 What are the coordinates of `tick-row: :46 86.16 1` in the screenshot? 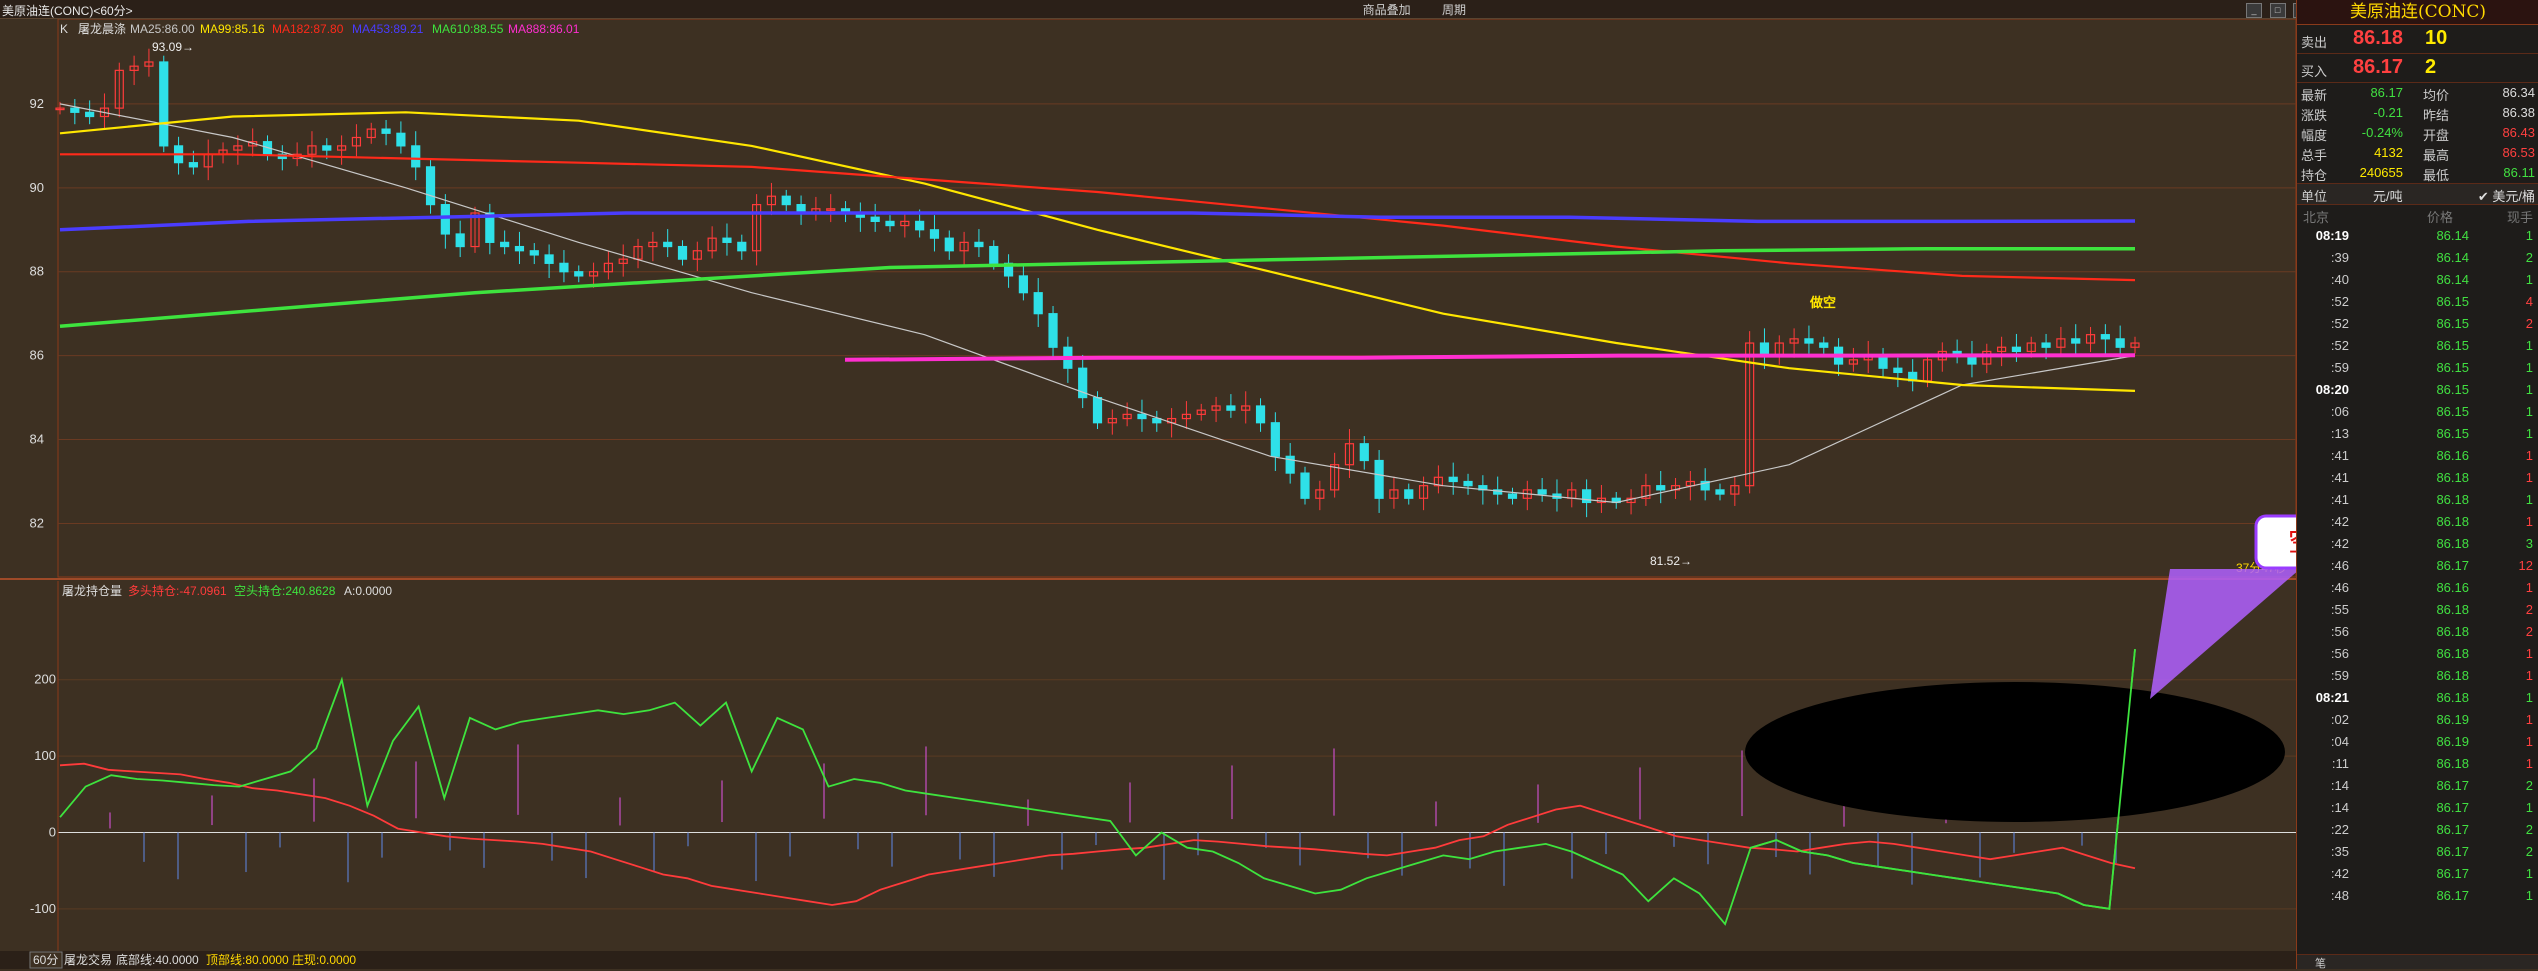 It's located at (2417, 588).